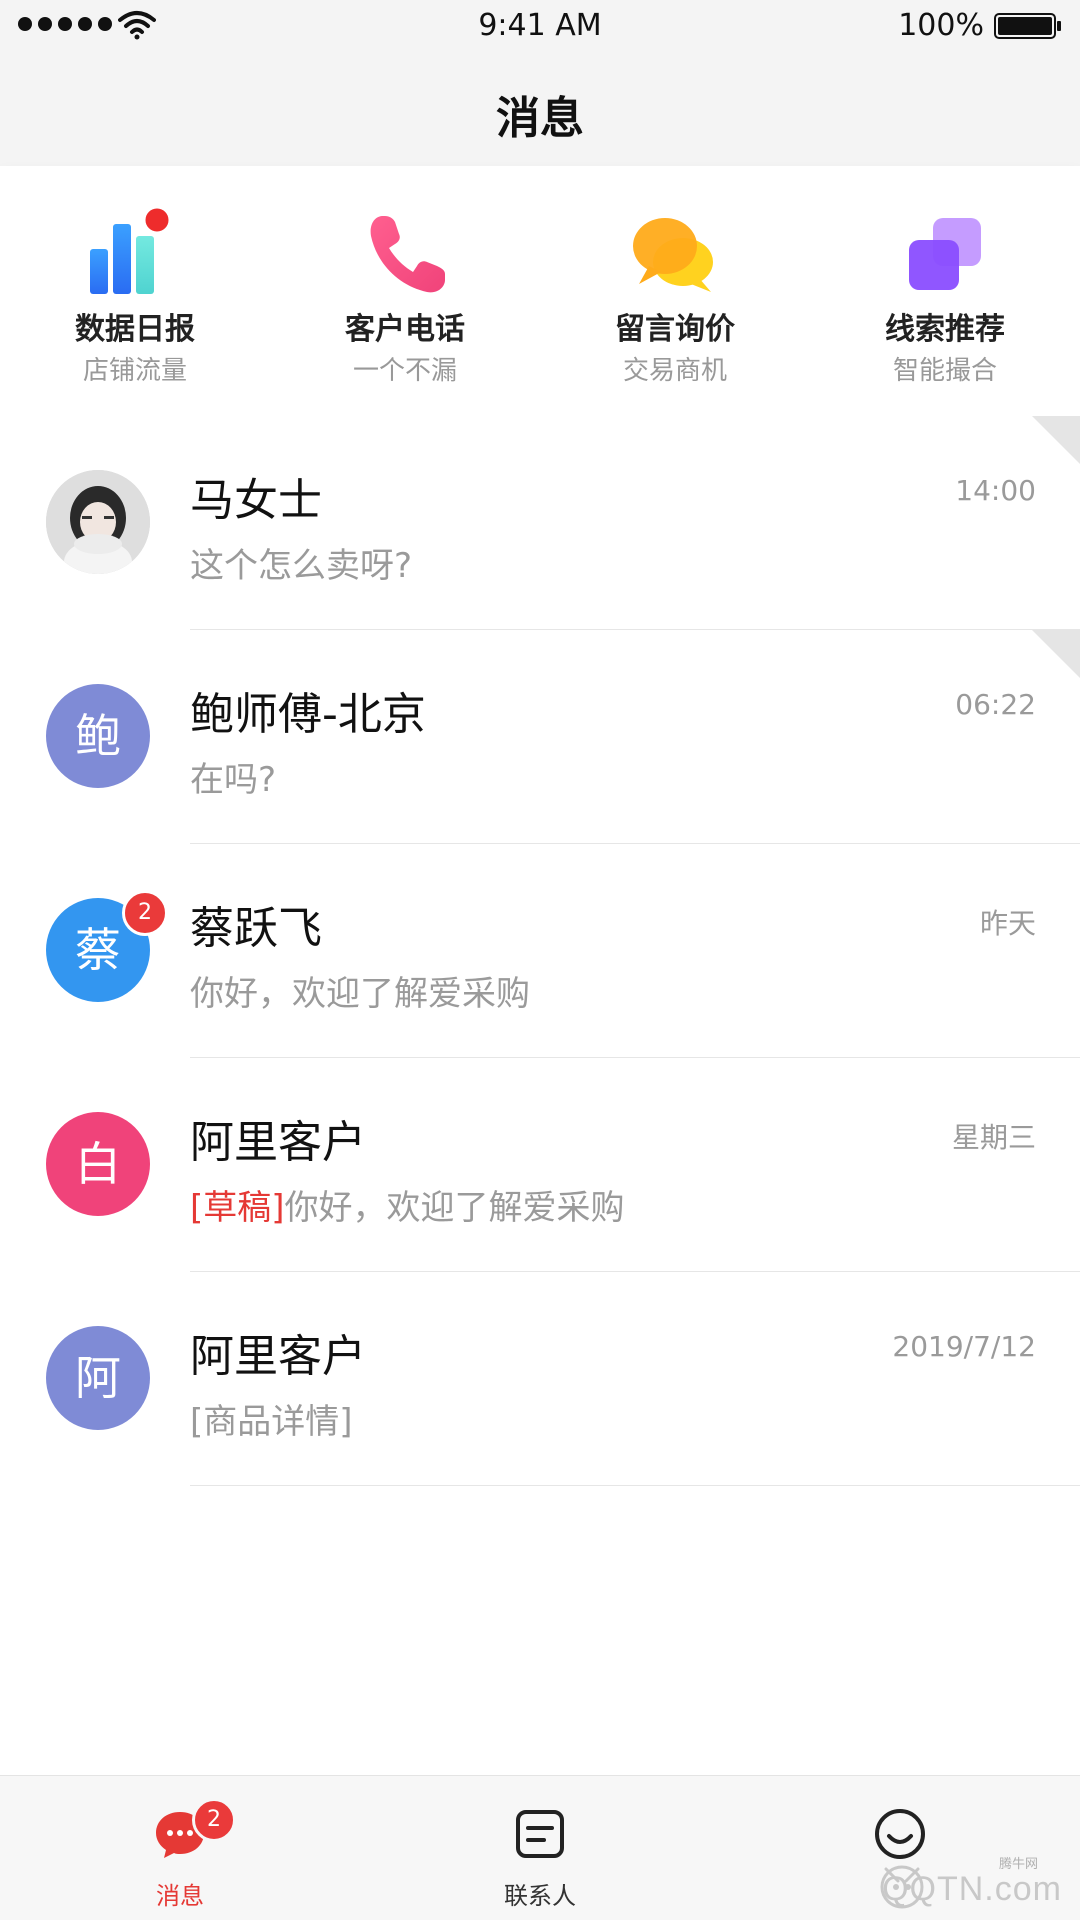 Image resolution: width=1080 pixels, height=1920 pixels. I want to click on conversation-preview: 你好，欢迎了解爱采购, so click(360, 994).